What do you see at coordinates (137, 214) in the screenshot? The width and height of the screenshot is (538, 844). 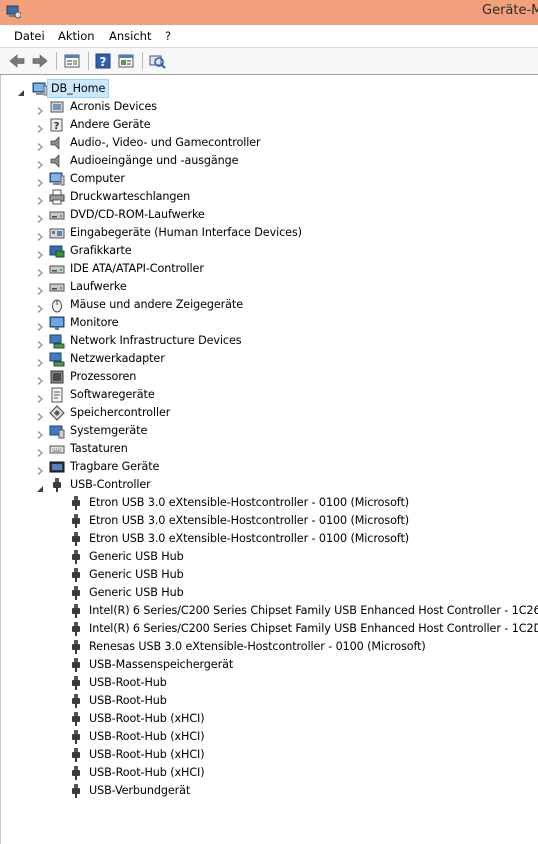 I see `tree-category-label: DVD/CD-ROM-Laufwerke` at bounding box center [137, 214].